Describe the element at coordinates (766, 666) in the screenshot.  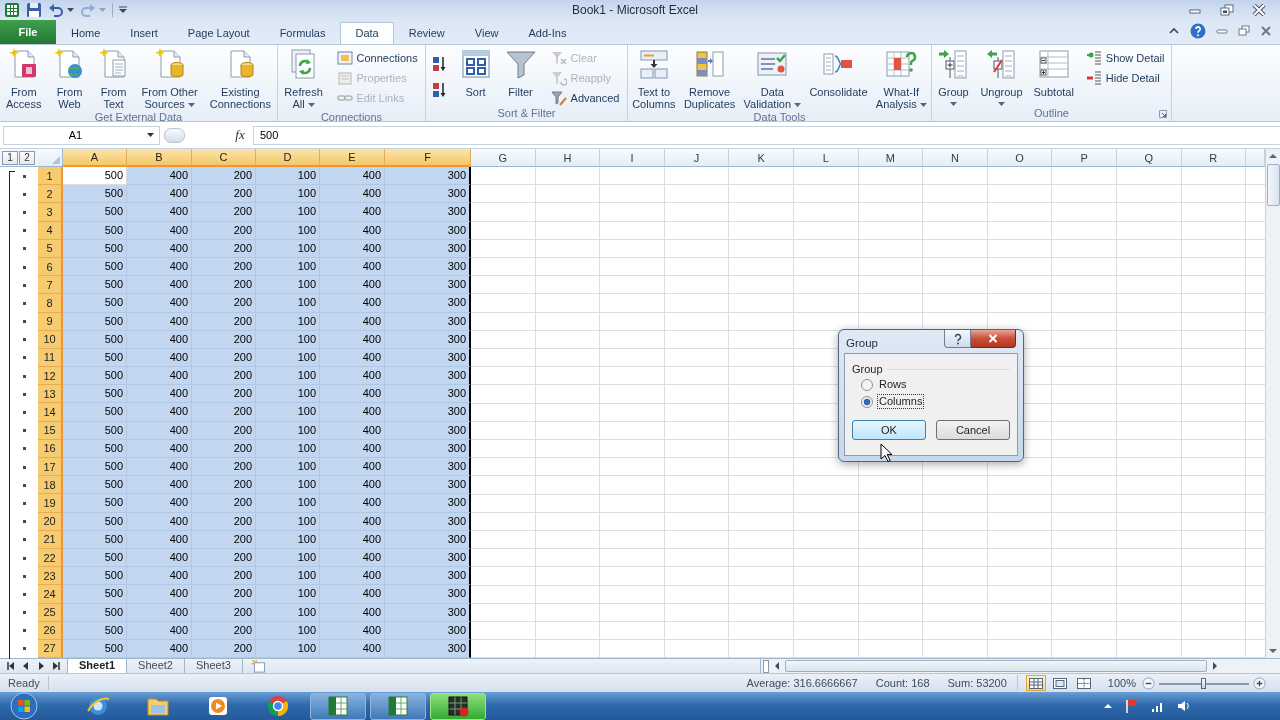
I see `split-handle` at that location.